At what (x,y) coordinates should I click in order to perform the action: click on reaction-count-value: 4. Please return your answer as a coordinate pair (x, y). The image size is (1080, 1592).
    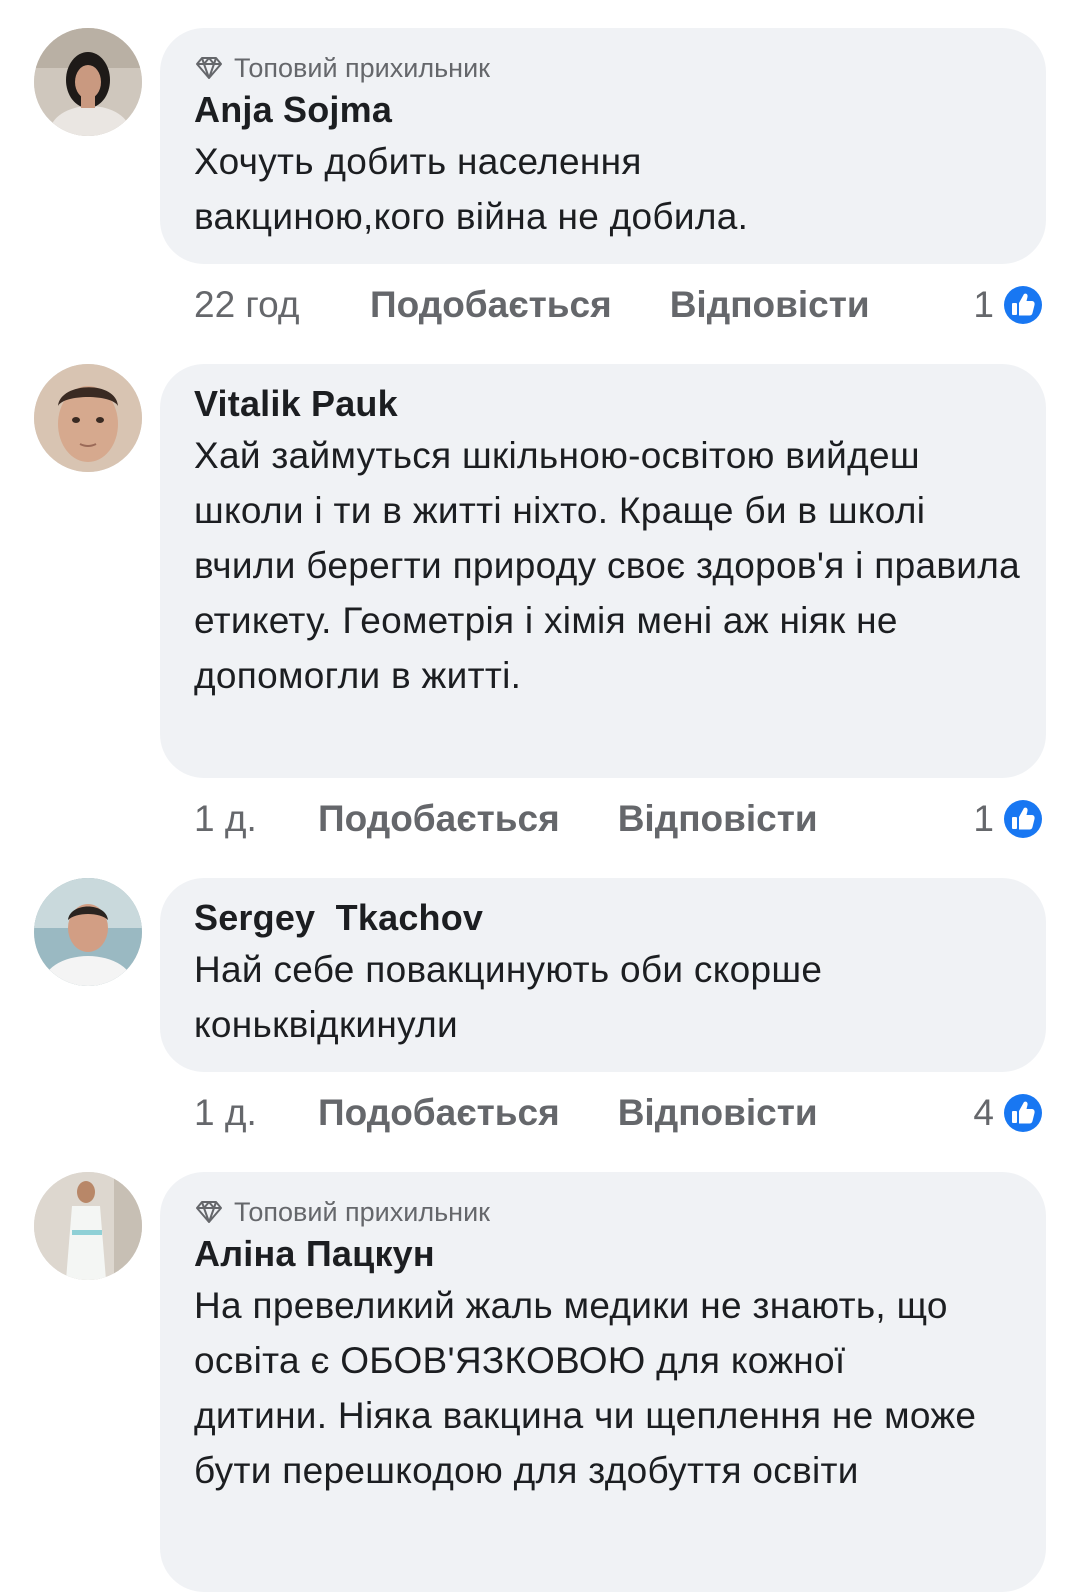
    Looking at the image, I should click on (983, 1112).